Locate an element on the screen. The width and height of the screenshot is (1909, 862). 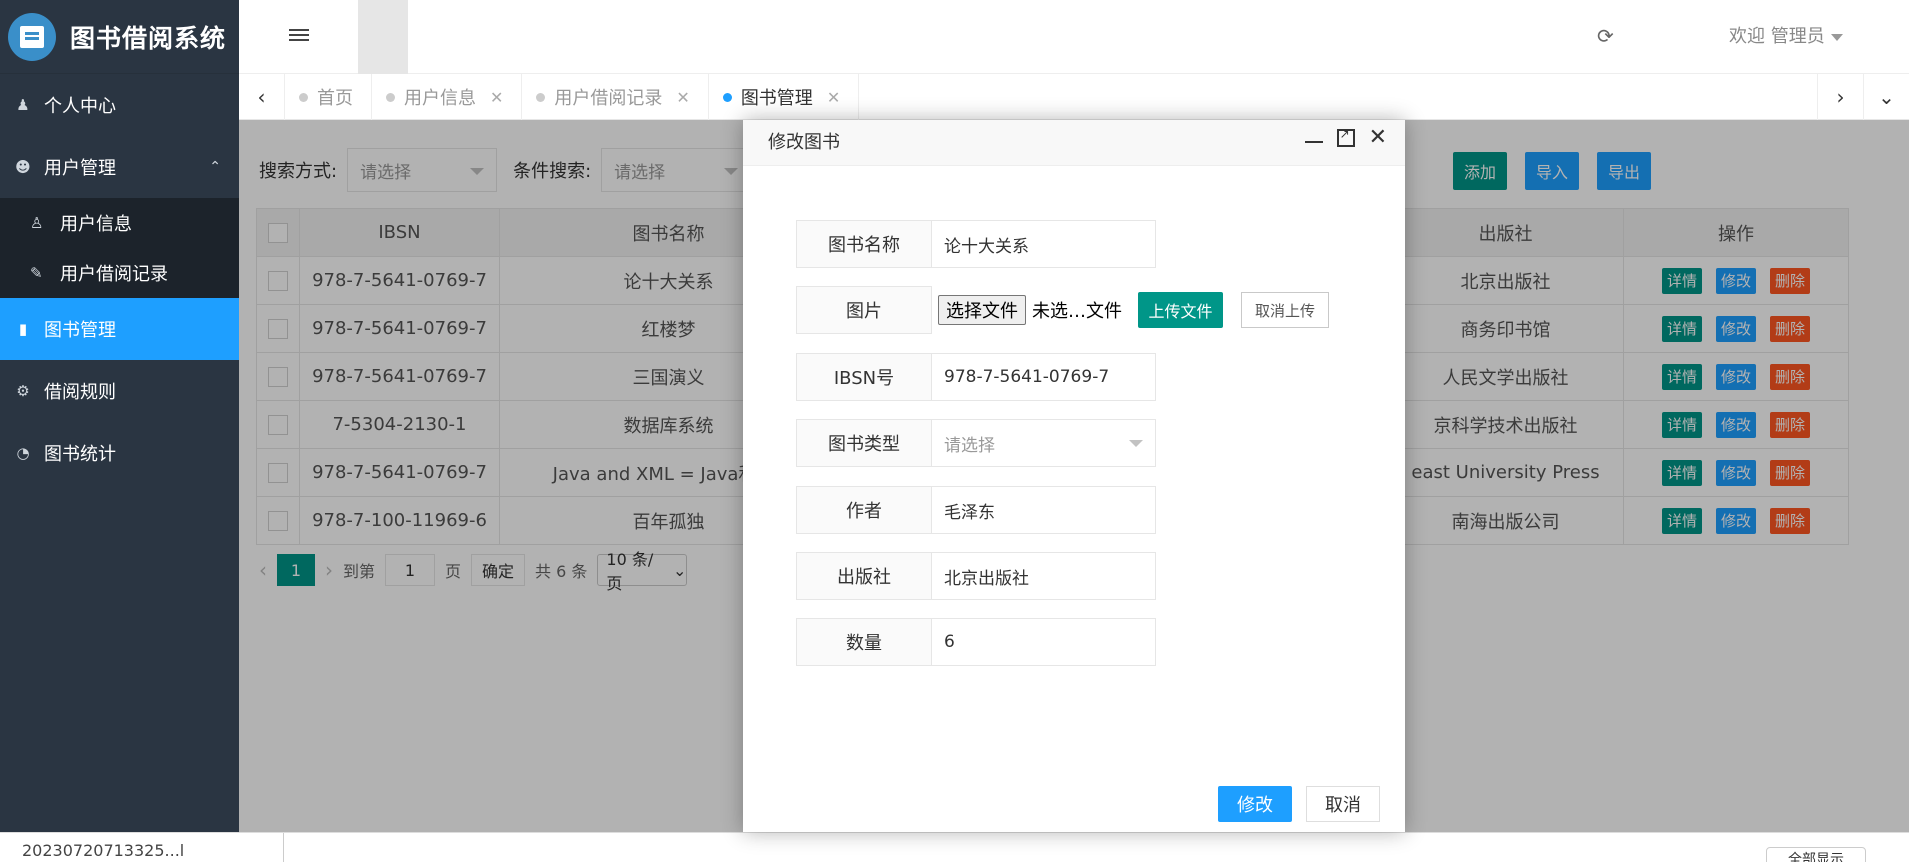
download-bar: 20230720713325...l 全部显示 is located at coordinates (954, 847).